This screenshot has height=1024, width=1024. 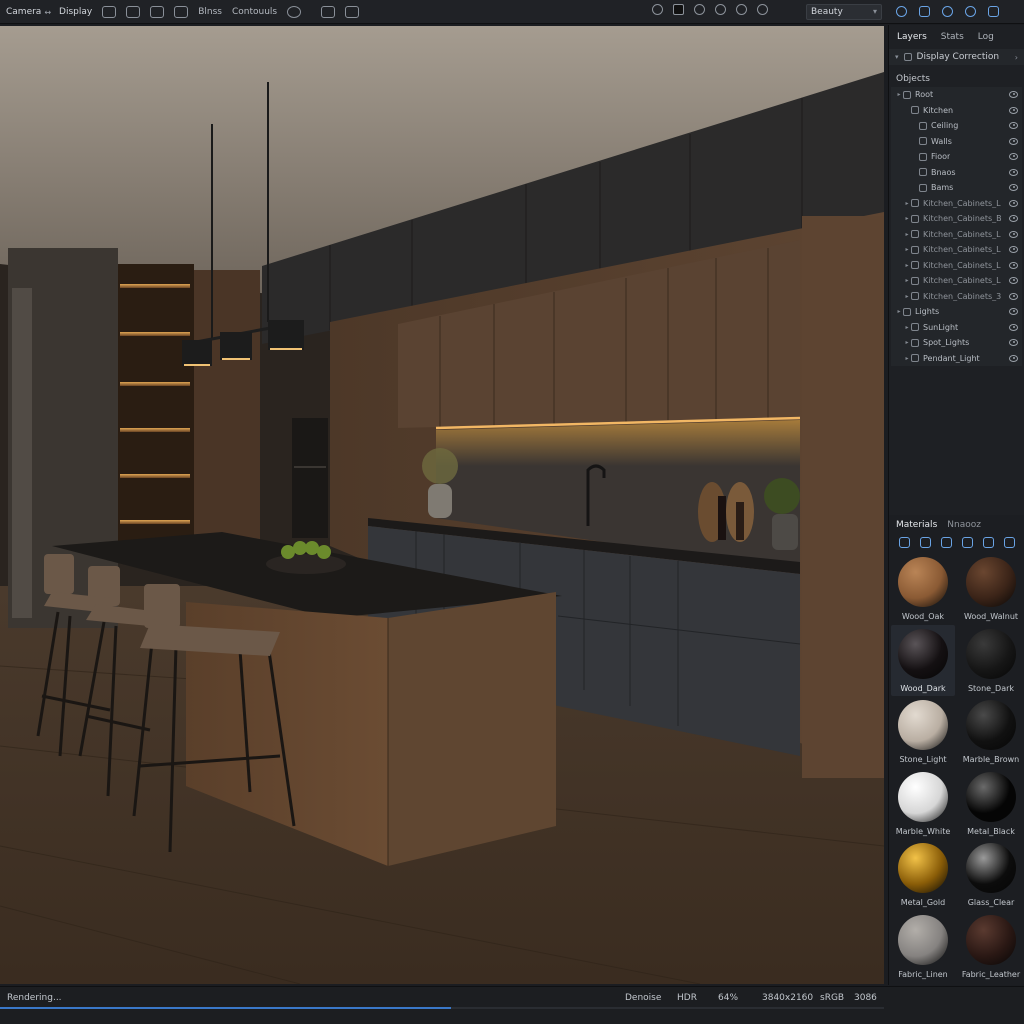 What do you see at coordinates (254, 12) in the screenshot?
I see `toolbar-item-contours: Contouuls` at bounding box center [254, 12].